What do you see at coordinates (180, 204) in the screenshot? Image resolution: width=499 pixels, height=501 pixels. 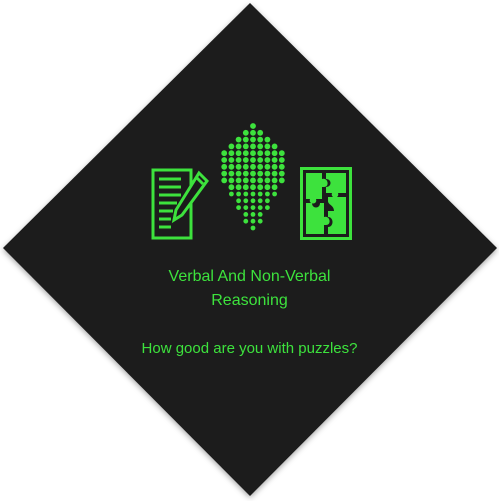 I see `document-pencil-icon` at bounding box center [180, 204].